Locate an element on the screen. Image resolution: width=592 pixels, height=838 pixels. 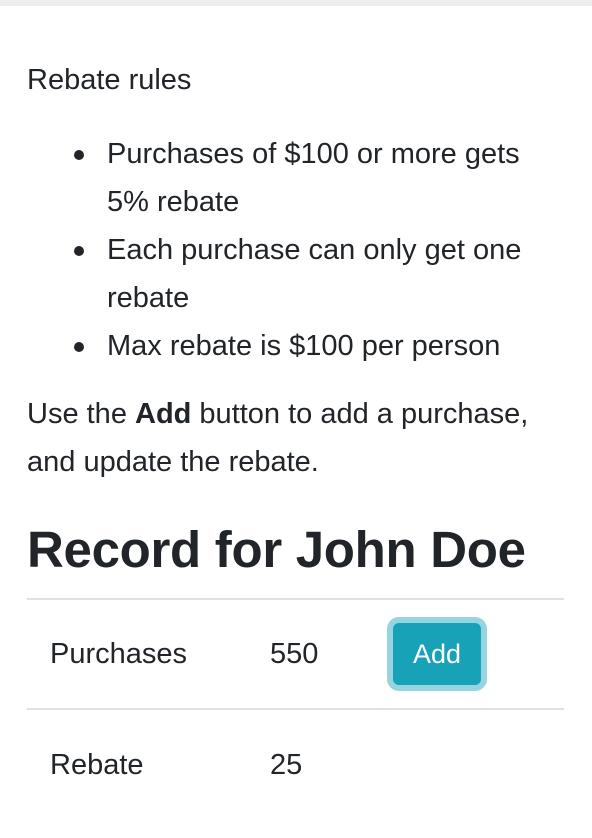
rebate-value: 25 is located at coordinates (286, 764).